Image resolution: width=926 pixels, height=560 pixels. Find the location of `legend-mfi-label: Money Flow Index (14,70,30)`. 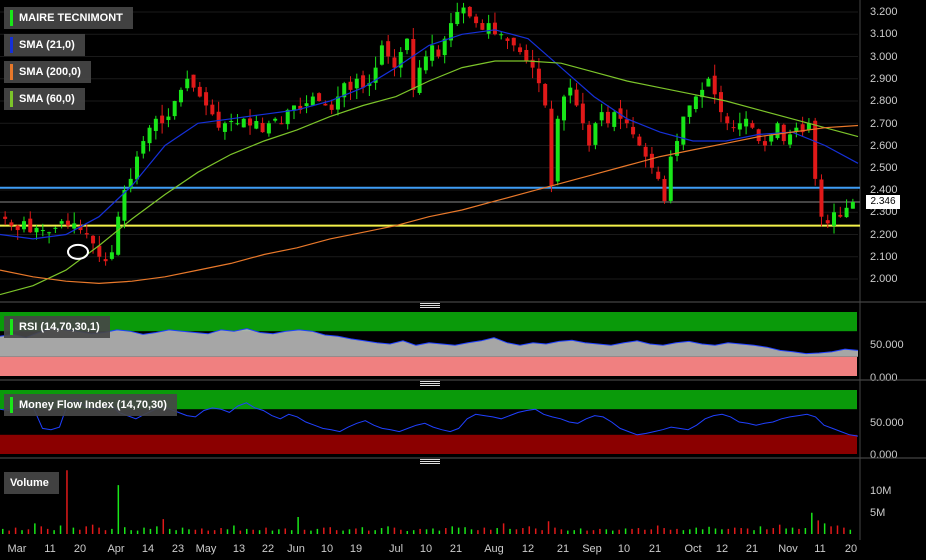

legend-mfi-label: Money Flow Index (14,70,30) is located at coordinates (93, 405).